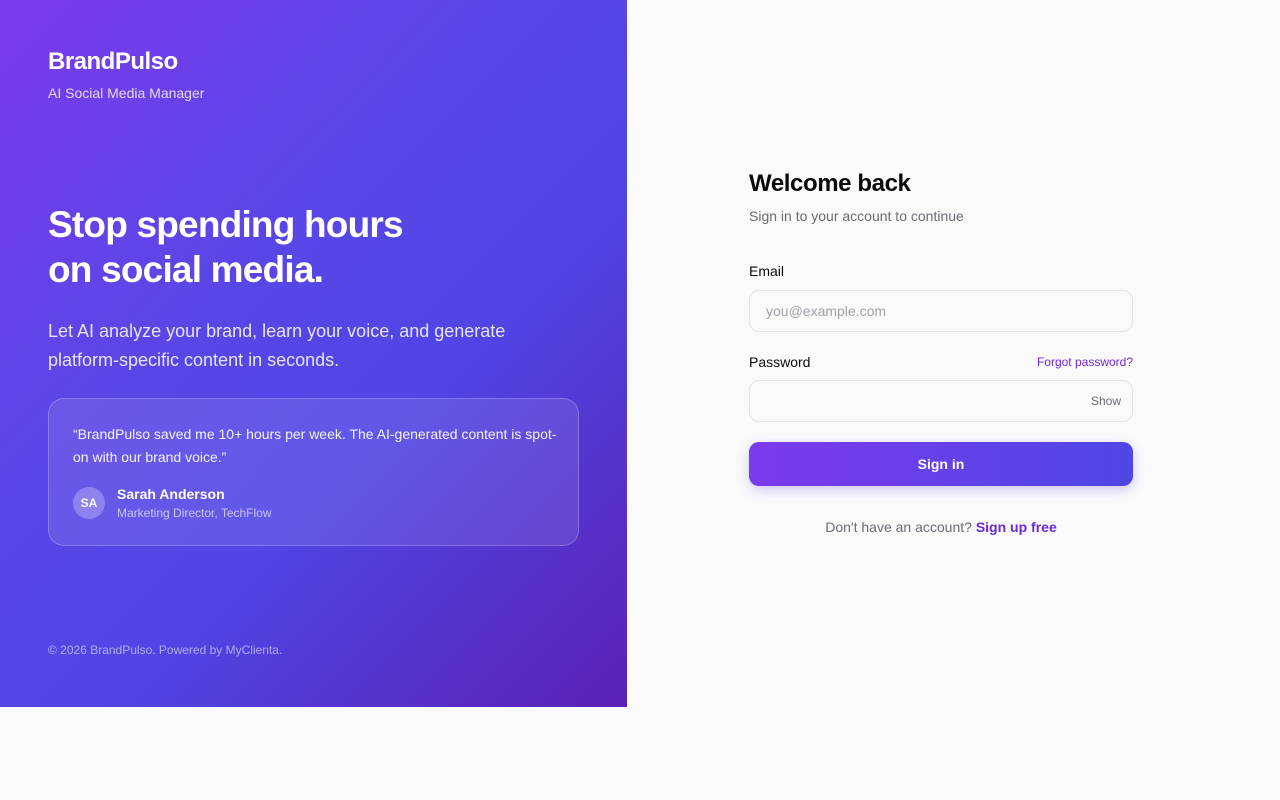  I want to click on password-field, so click(941, 401).